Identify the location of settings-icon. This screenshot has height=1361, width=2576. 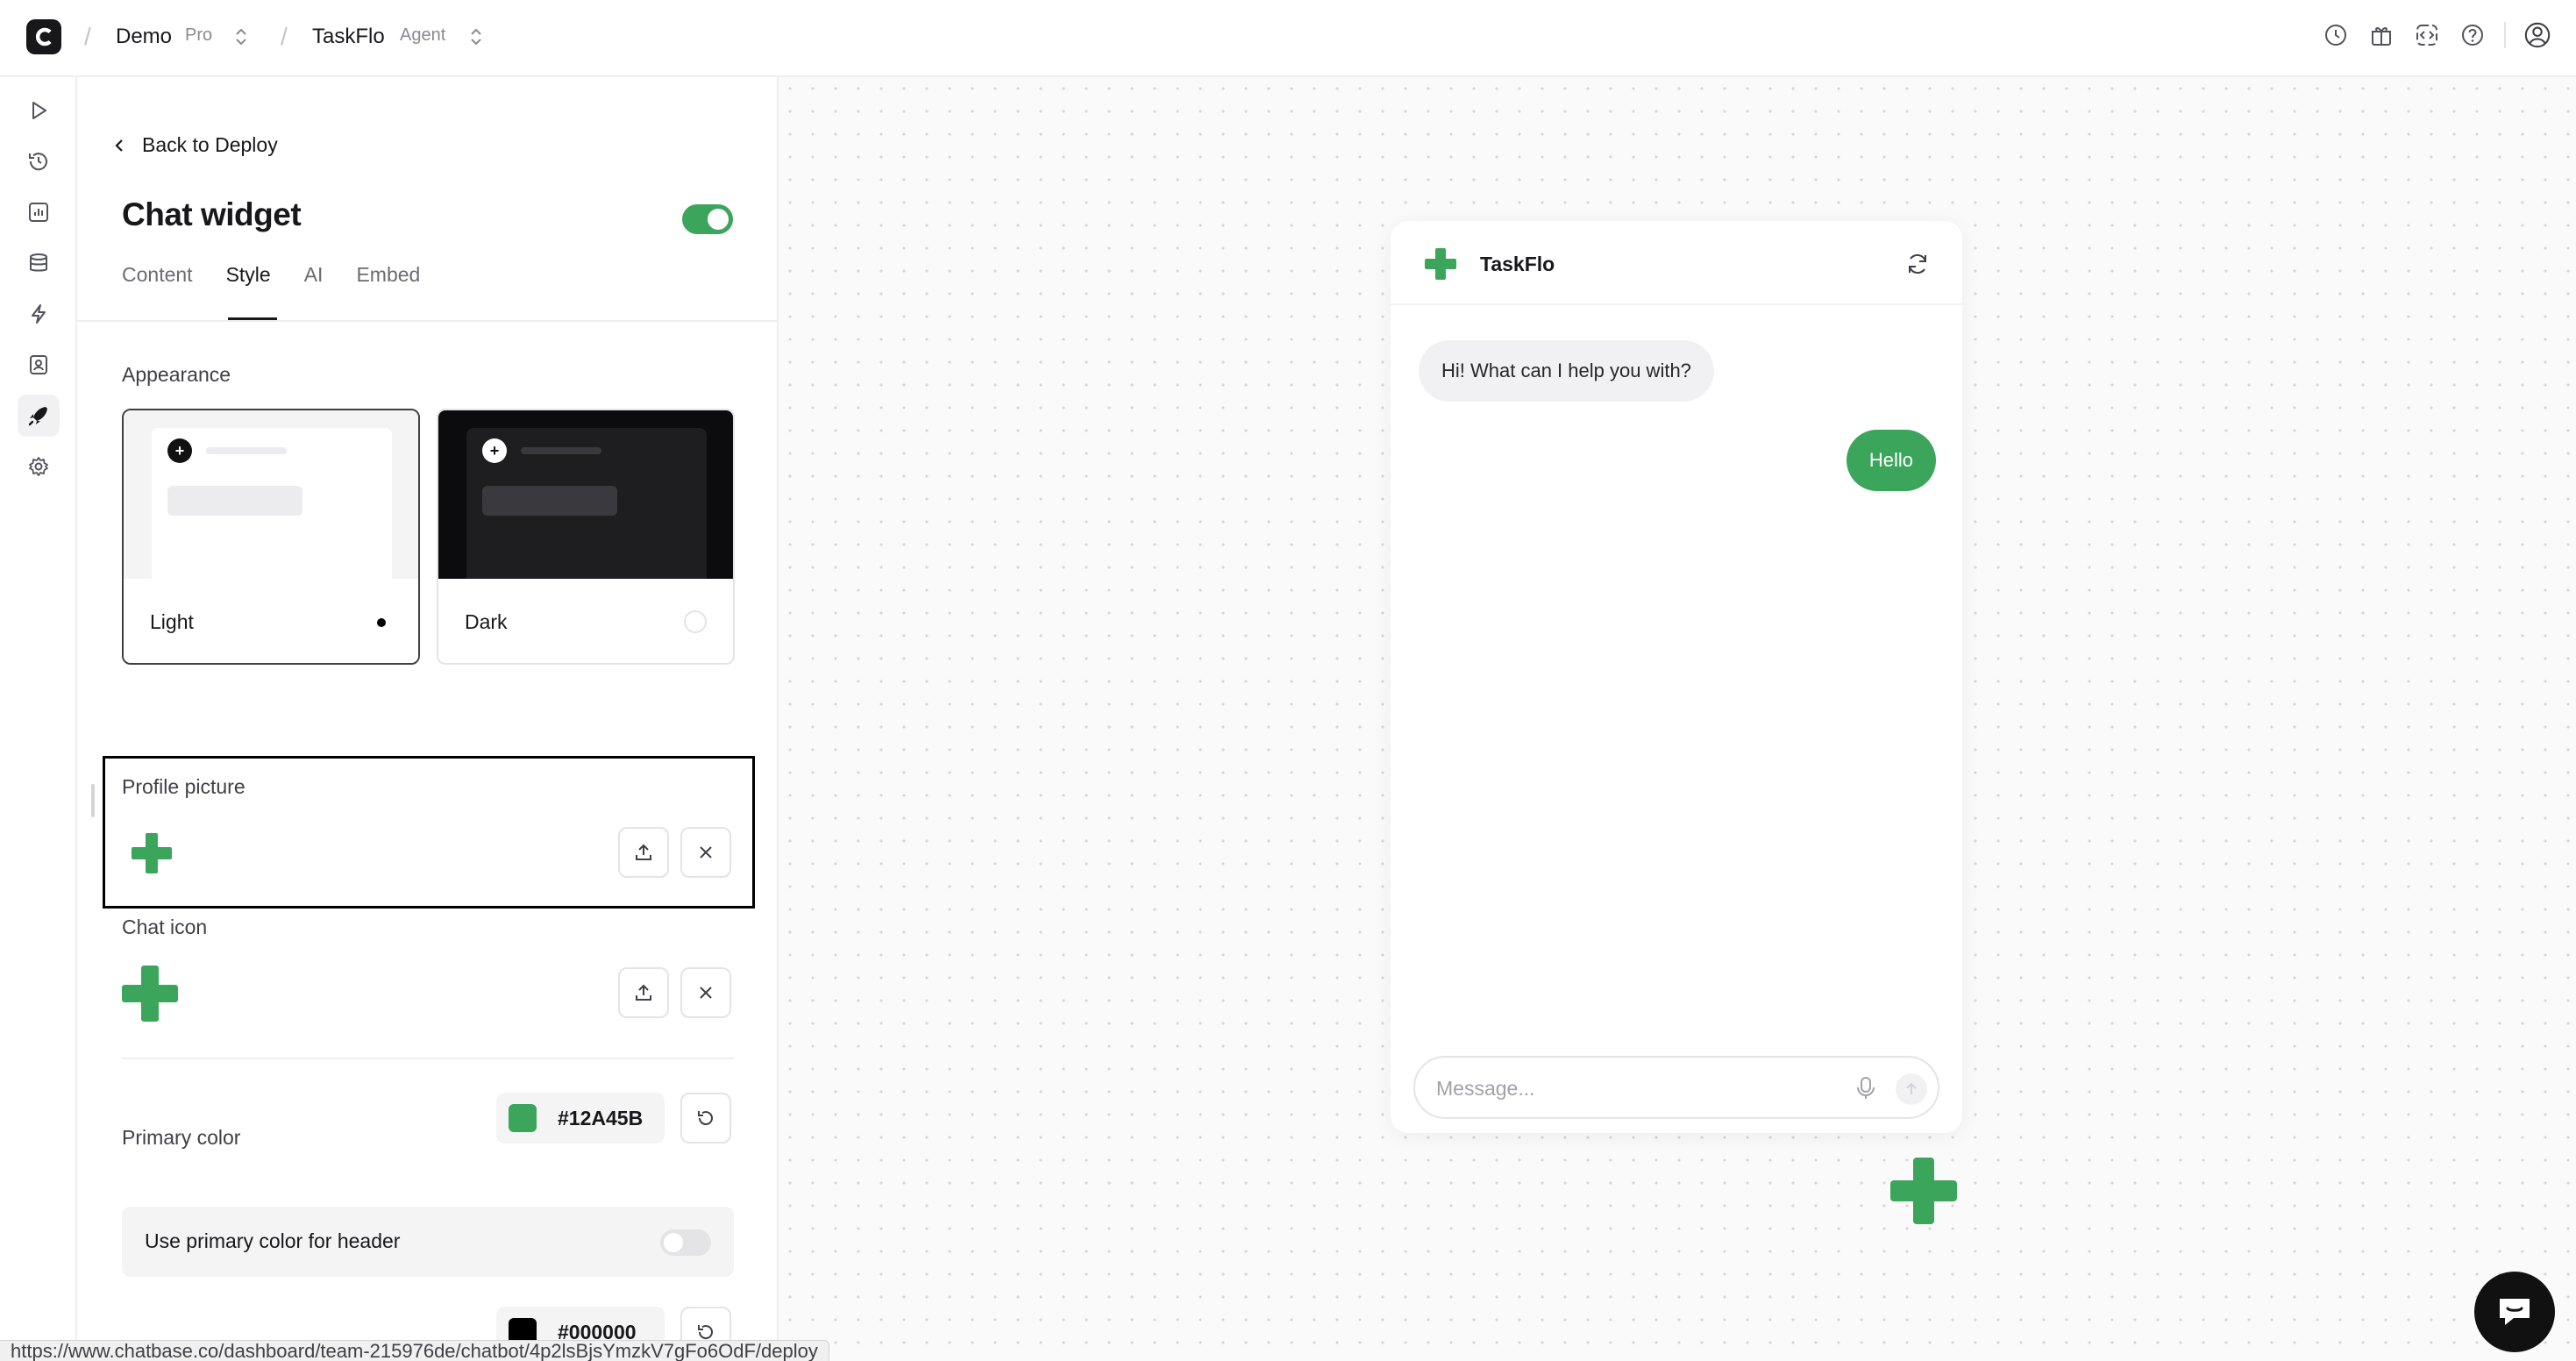
(39, 466).